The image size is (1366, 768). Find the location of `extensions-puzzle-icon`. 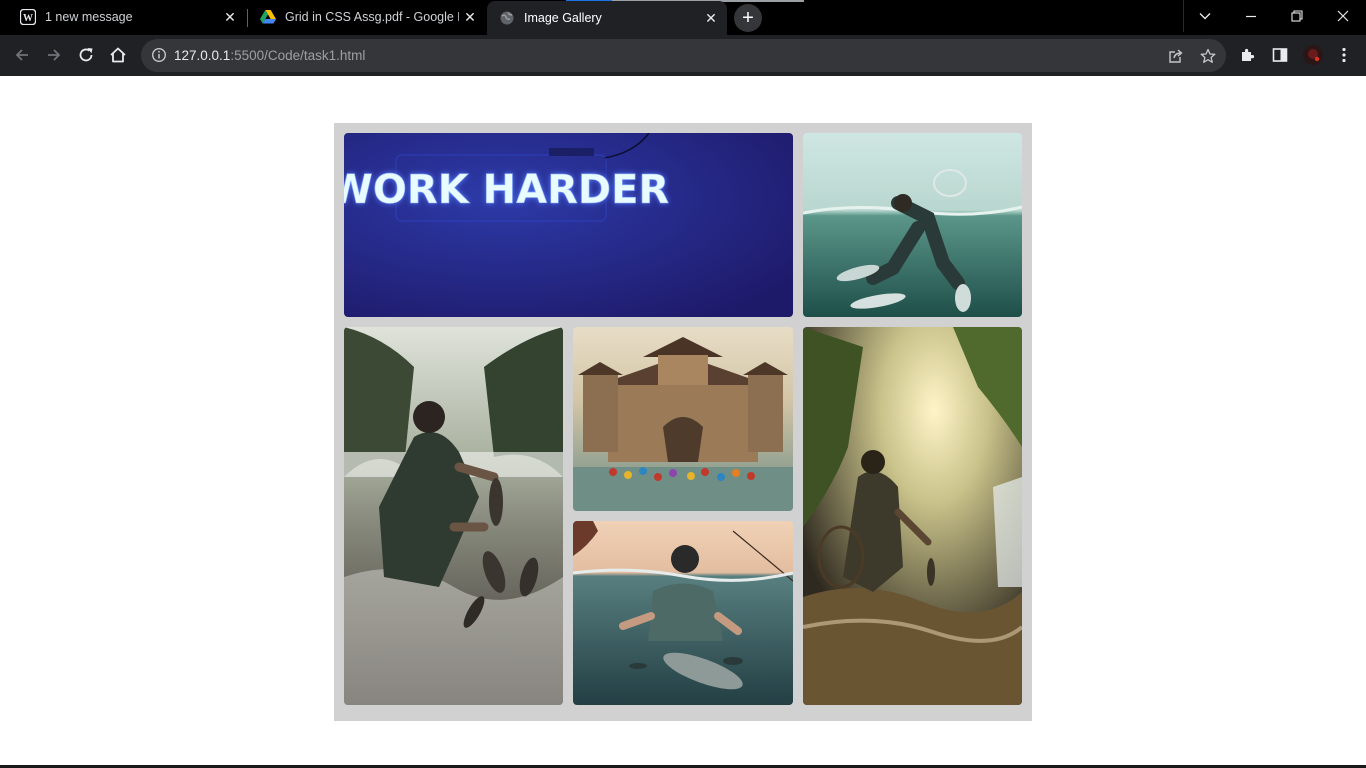

extensions-puzzle-icon is located at coordinates (1248, 55).